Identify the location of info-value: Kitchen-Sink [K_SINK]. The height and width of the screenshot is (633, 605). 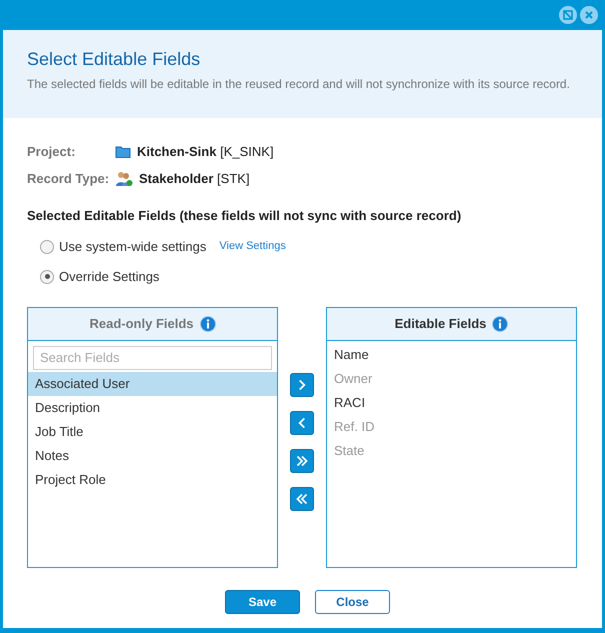
(205, 151).